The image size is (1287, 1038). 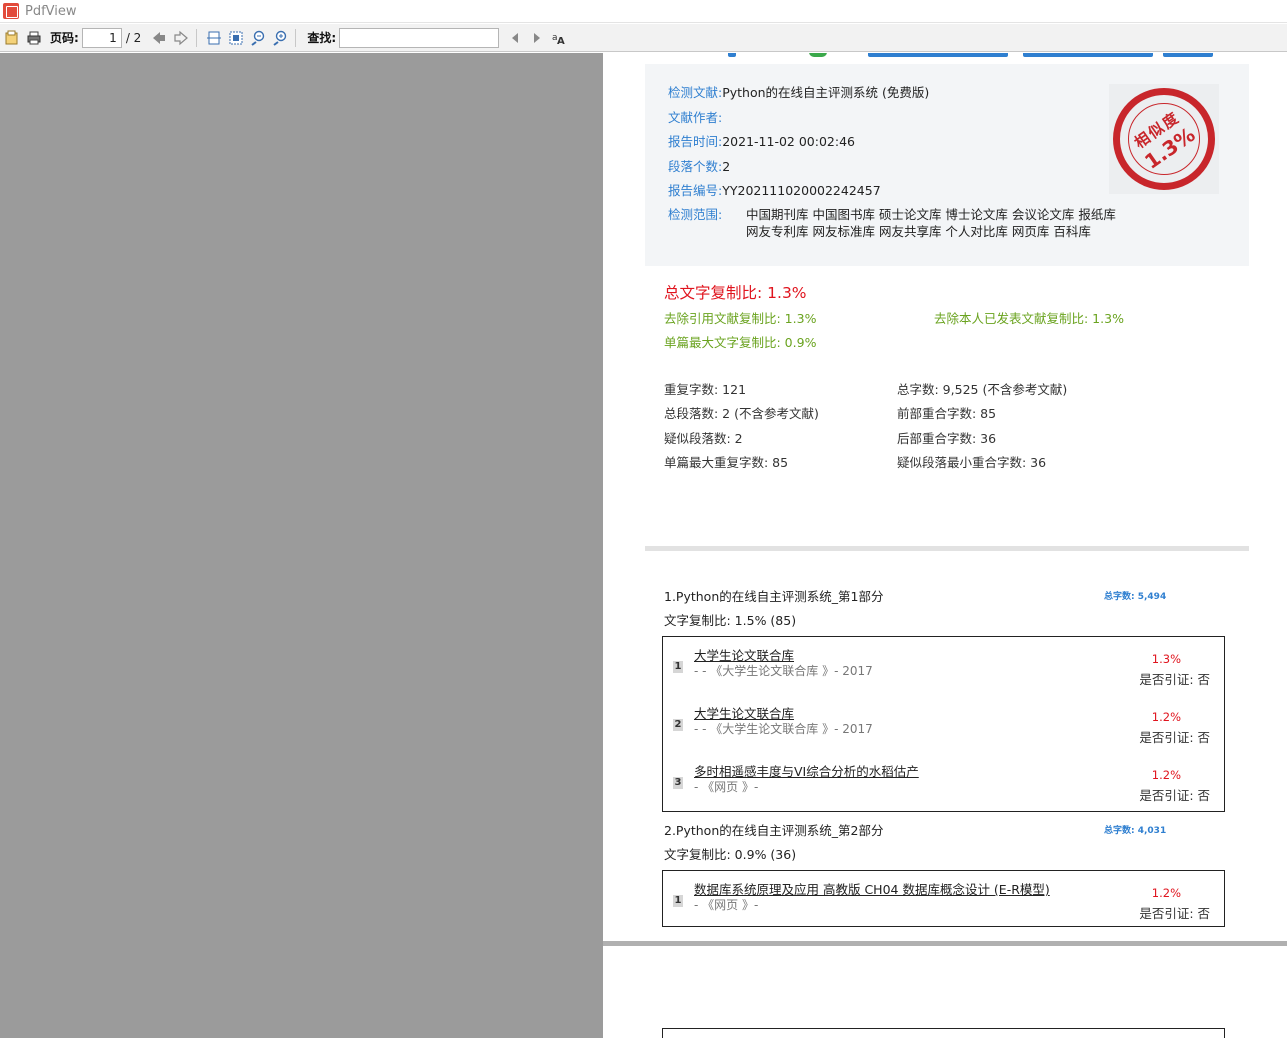 I want to click on title-bar: PdfView, so click(x=643, y=11).